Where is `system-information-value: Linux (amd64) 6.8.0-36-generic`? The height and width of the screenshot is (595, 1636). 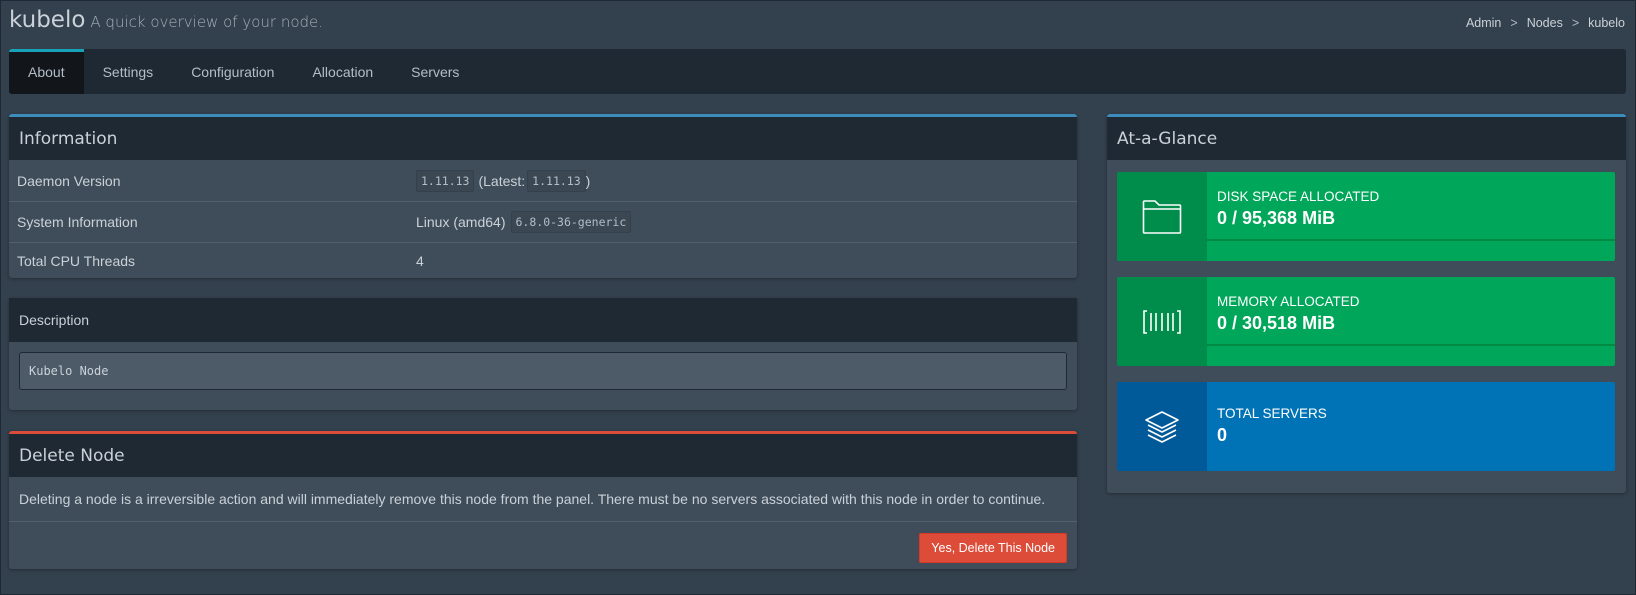
system-information-value: Linux (amd64) 6.8.0-36-generic is located at coordinates (524, 222).